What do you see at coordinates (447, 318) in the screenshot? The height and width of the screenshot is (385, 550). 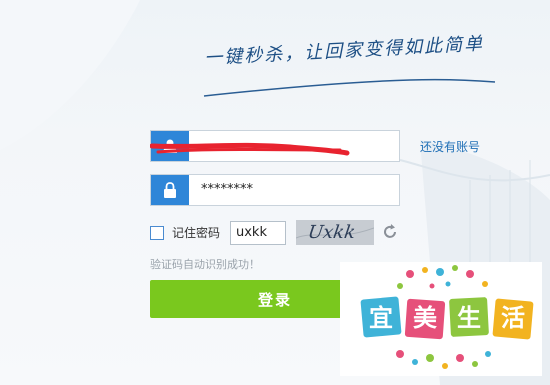 I see `watermark-chars: 宜 美 生 活` at bounding box center [447, 318].